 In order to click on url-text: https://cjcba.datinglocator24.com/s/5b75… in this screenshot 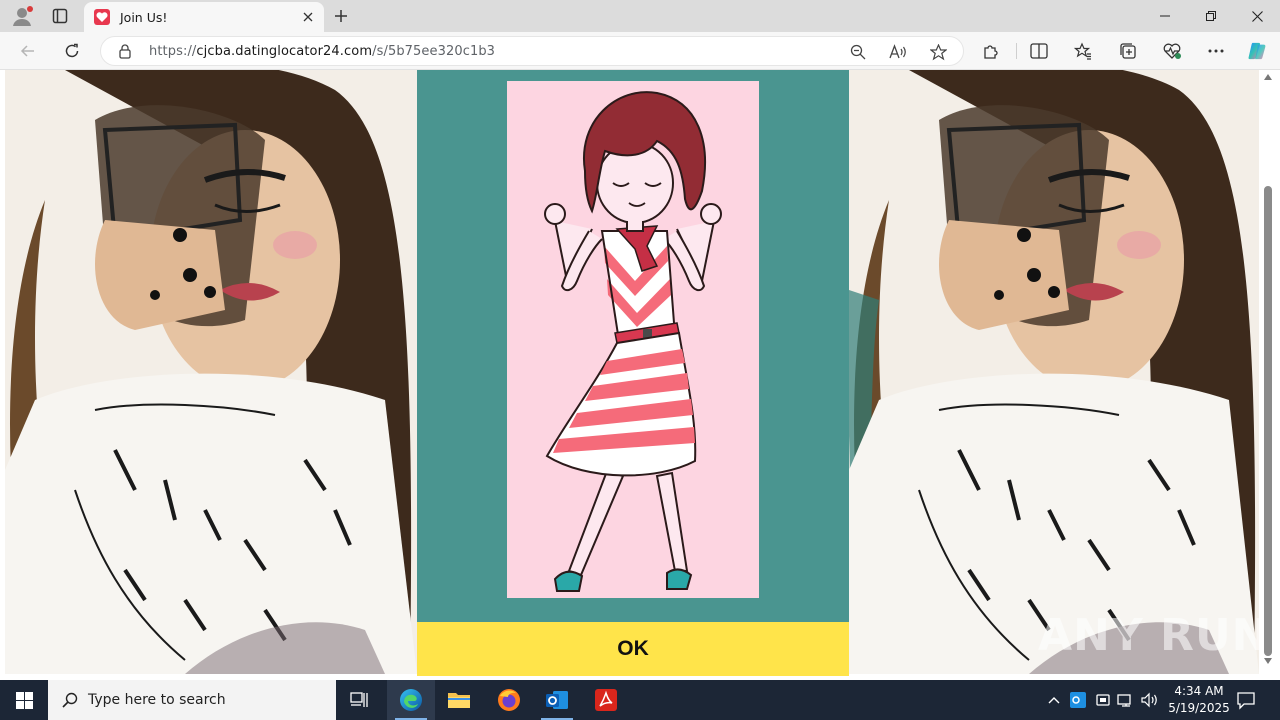, I will do `click(322, 51)`.